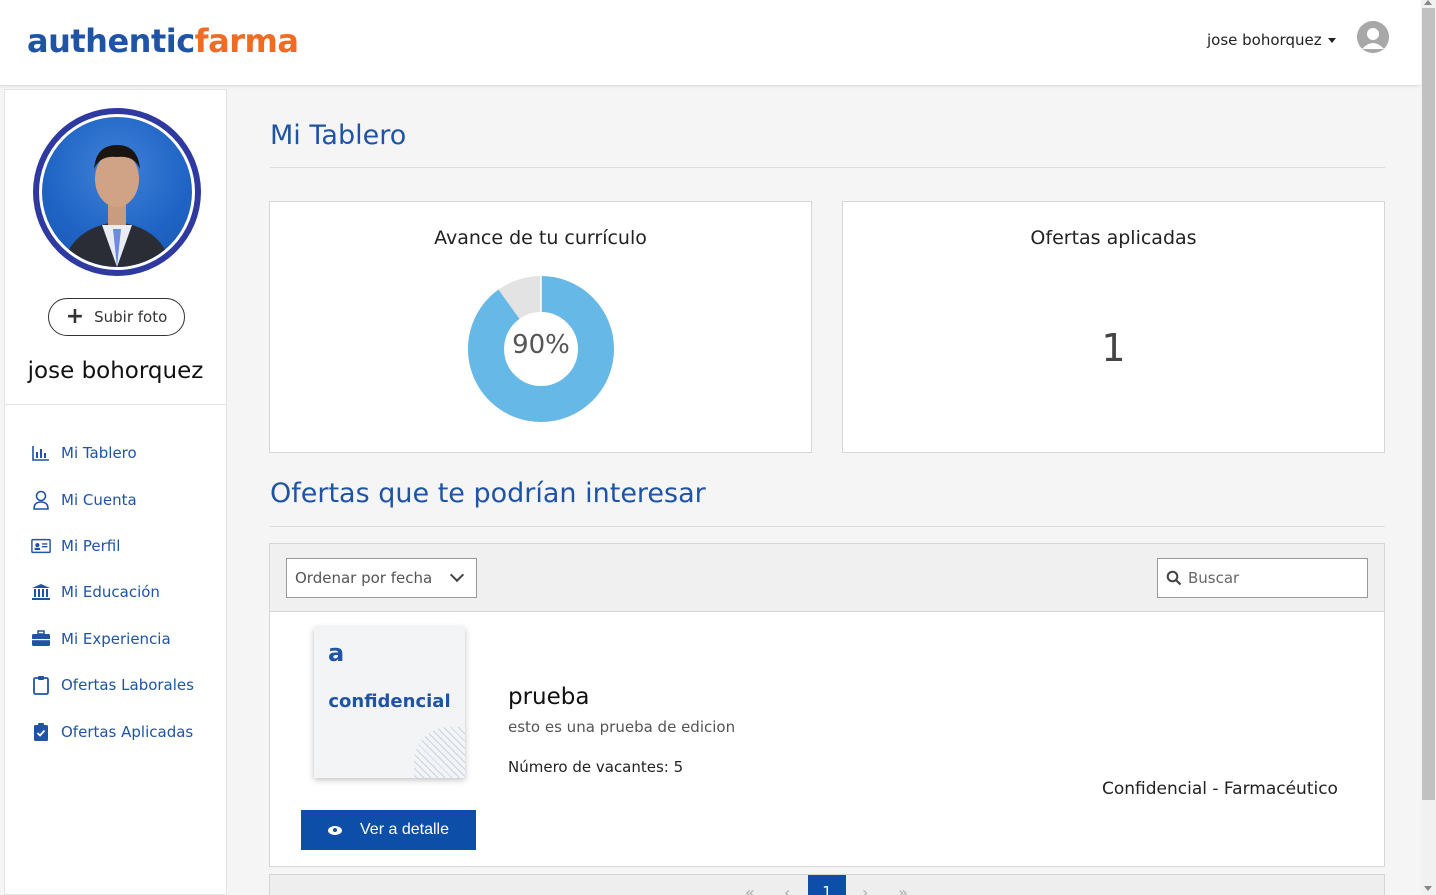  Describe the element at coordinates (827, 578) in the screenshot. I see `offers-toolbar: Ordenar por fecha` at that location.